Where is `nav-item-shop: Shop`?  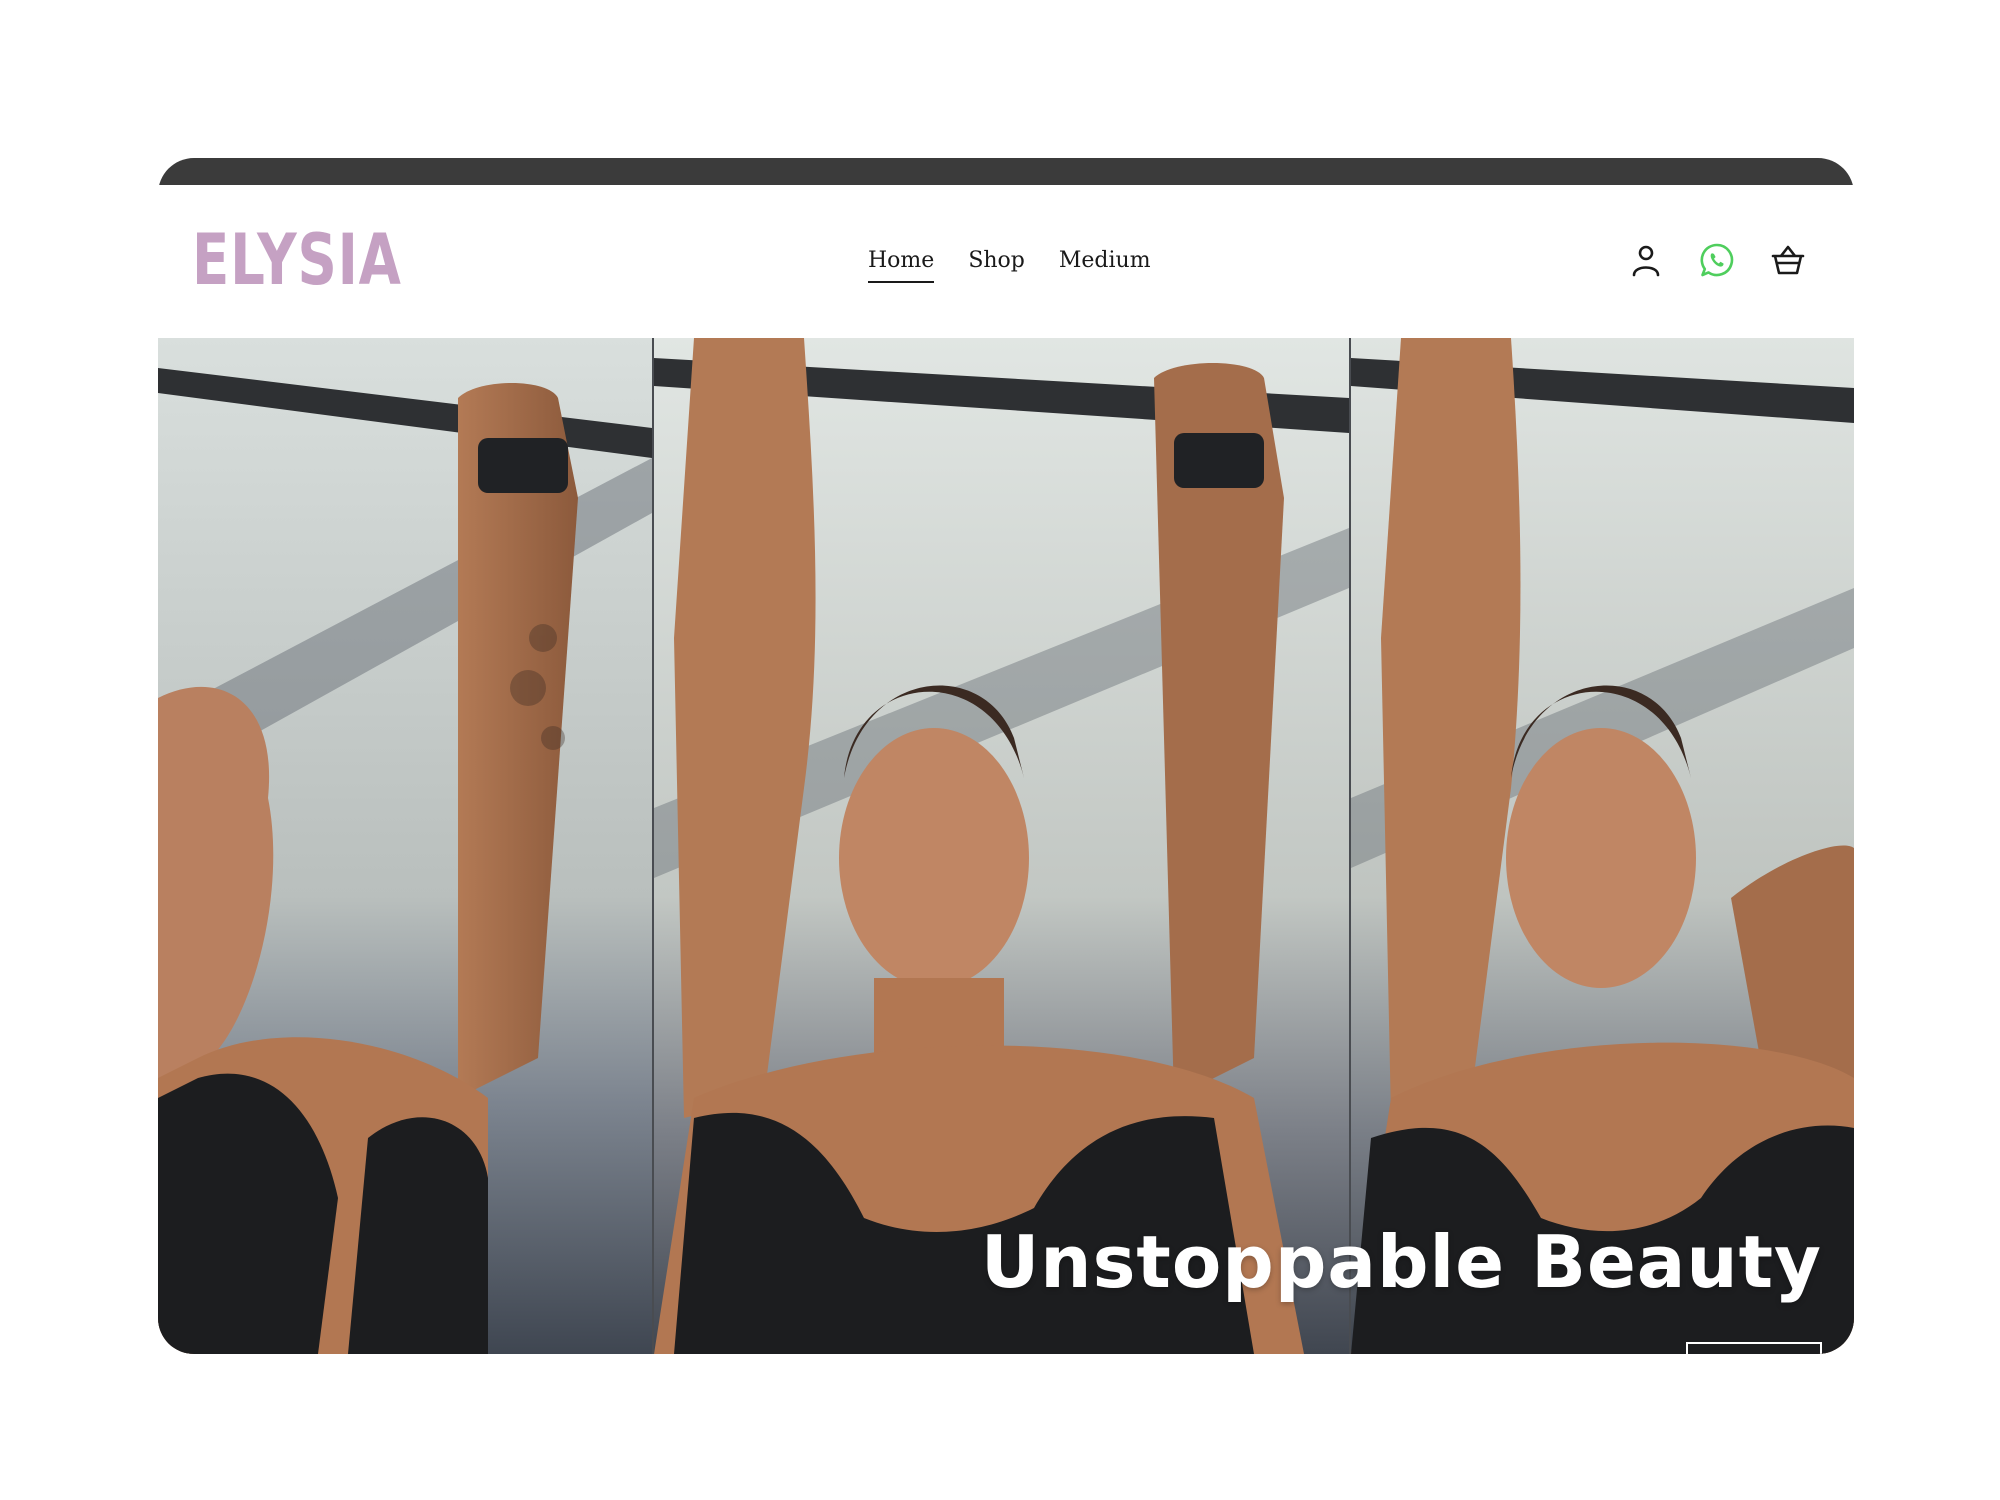 nav-item-shop: Shop is located at coordinates (996, 265).